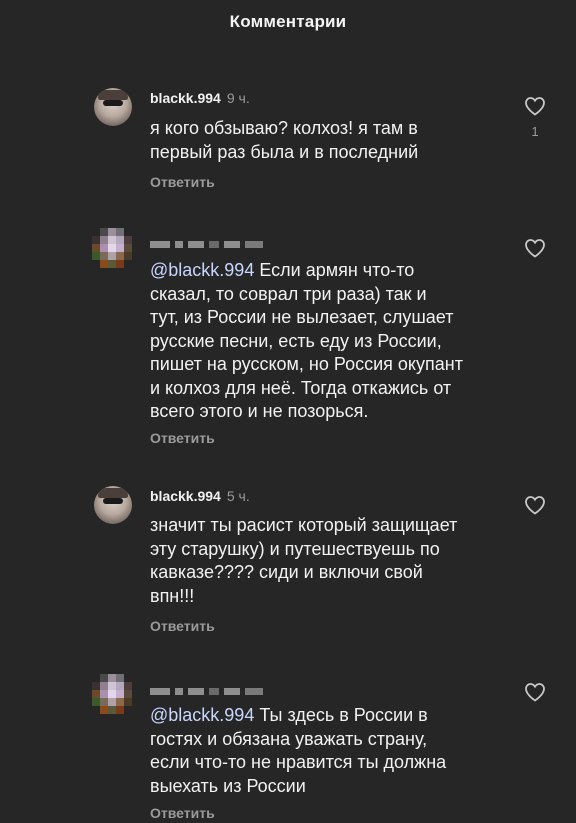 The image size is (576, 823). What do you see at coordinates (286, 572) in the screenshot?
I see `comment-line: кавказе???? сиди и включи свой` at bounding box center [286, 572].